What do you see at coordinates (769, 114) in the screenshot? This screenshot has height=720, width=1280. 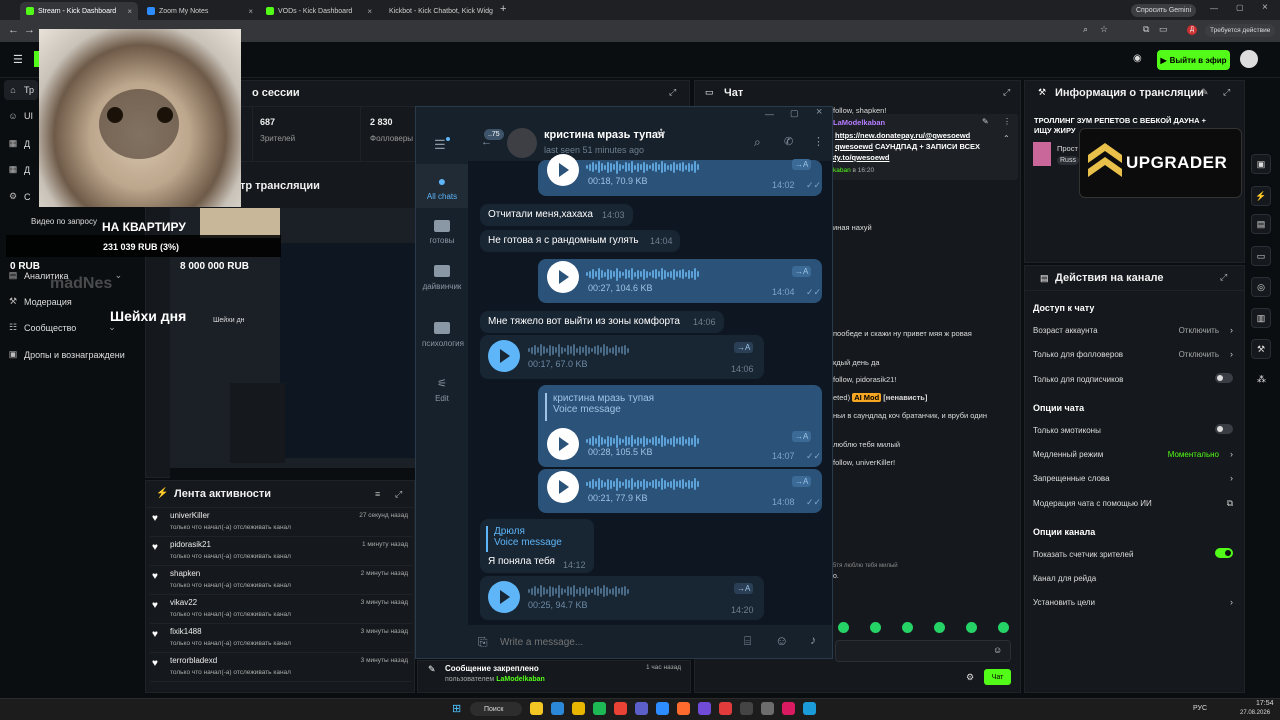 I see `tg-minimize-icon: —` at bounding box center [769, 114].